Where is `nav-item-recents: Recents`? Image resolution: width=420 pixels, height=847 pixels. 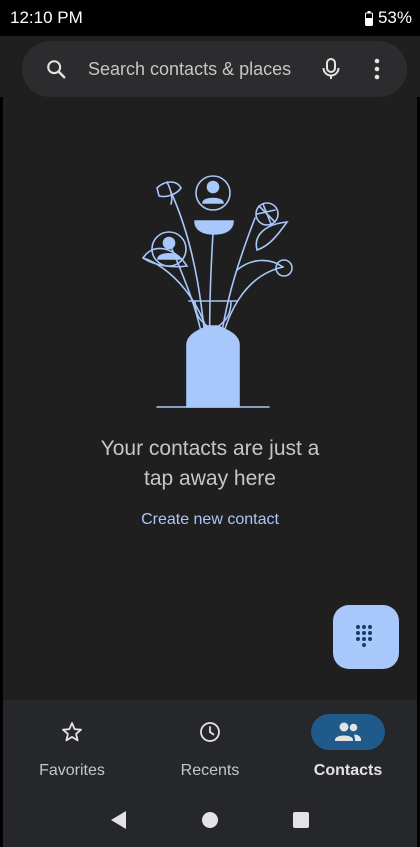 nav-item-recents: Recents is located at coordinates (210, 746).